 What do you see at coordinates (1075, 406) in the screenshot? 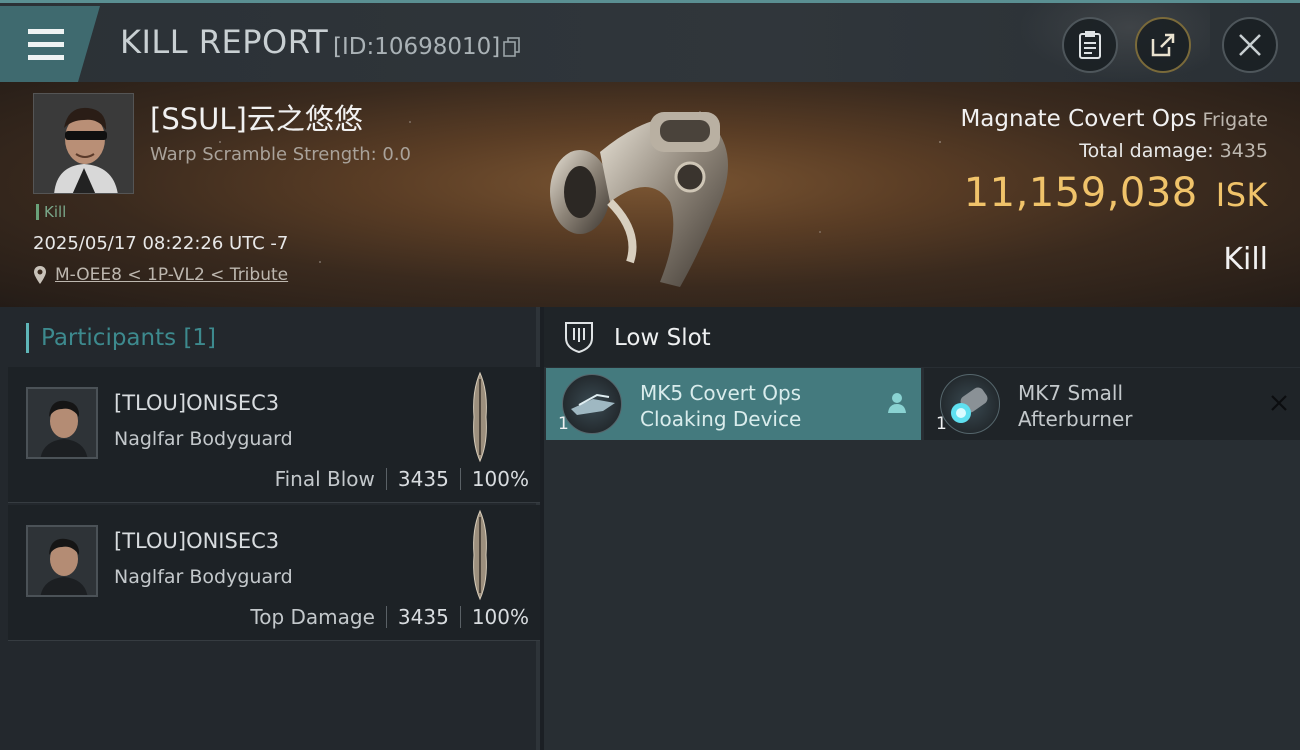
I see `module-name: MK7 Small Afterburner` at bounding box center [1075, 406].